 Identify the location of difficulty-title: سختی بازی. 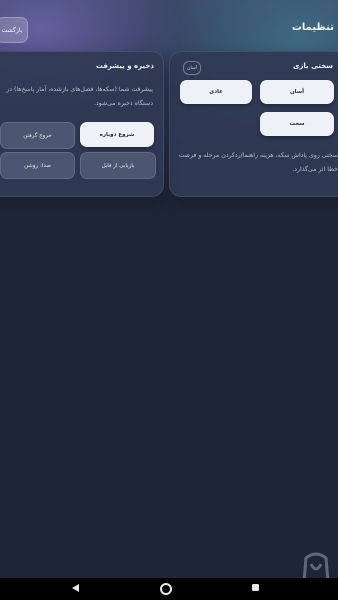
(312, 66).